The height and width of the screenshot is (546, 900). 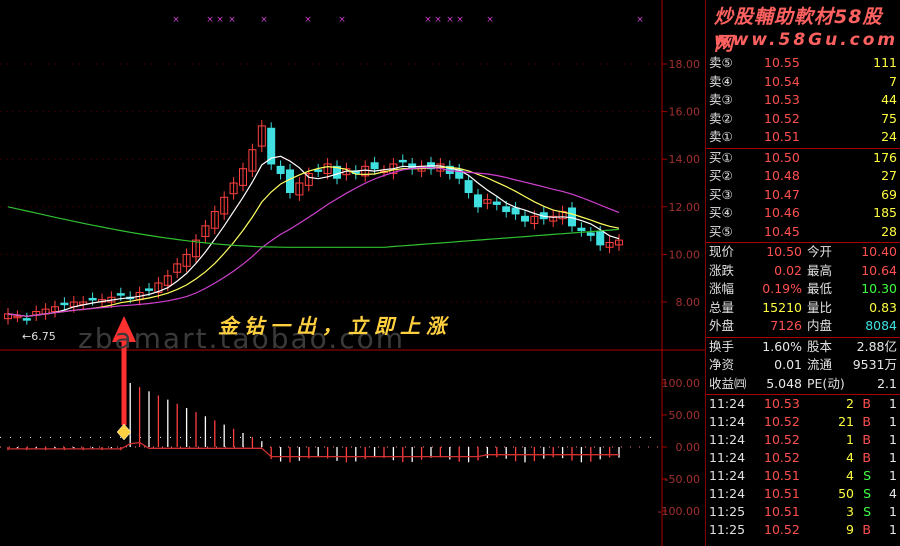 I want to click on min-price-marker: ←6.75, so click(x=39, y=336).